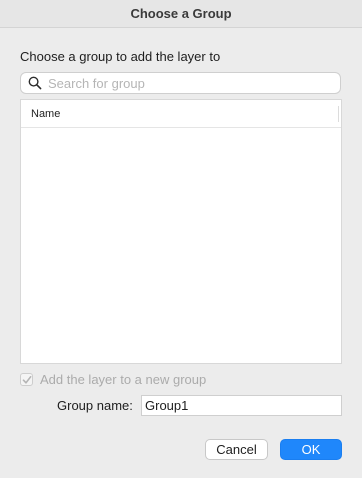  Describe the element at coordinates (338, 114) in the screenshot. I see `column-divider` at that location.